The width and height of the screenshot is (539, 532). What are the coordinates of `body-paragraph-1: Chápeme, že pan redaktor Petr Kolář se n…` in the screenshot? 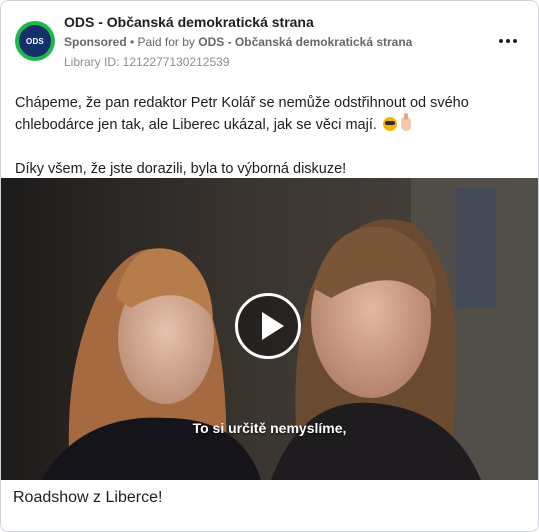 It's located at (242, 114).